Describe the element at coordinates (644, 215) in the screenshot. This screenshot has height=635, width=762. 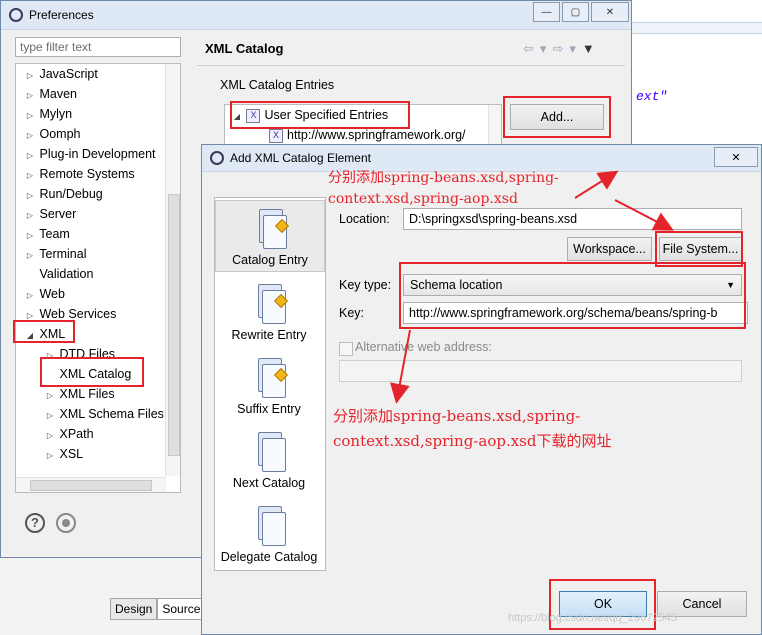
I see `arrow-to-file-system` at that location.